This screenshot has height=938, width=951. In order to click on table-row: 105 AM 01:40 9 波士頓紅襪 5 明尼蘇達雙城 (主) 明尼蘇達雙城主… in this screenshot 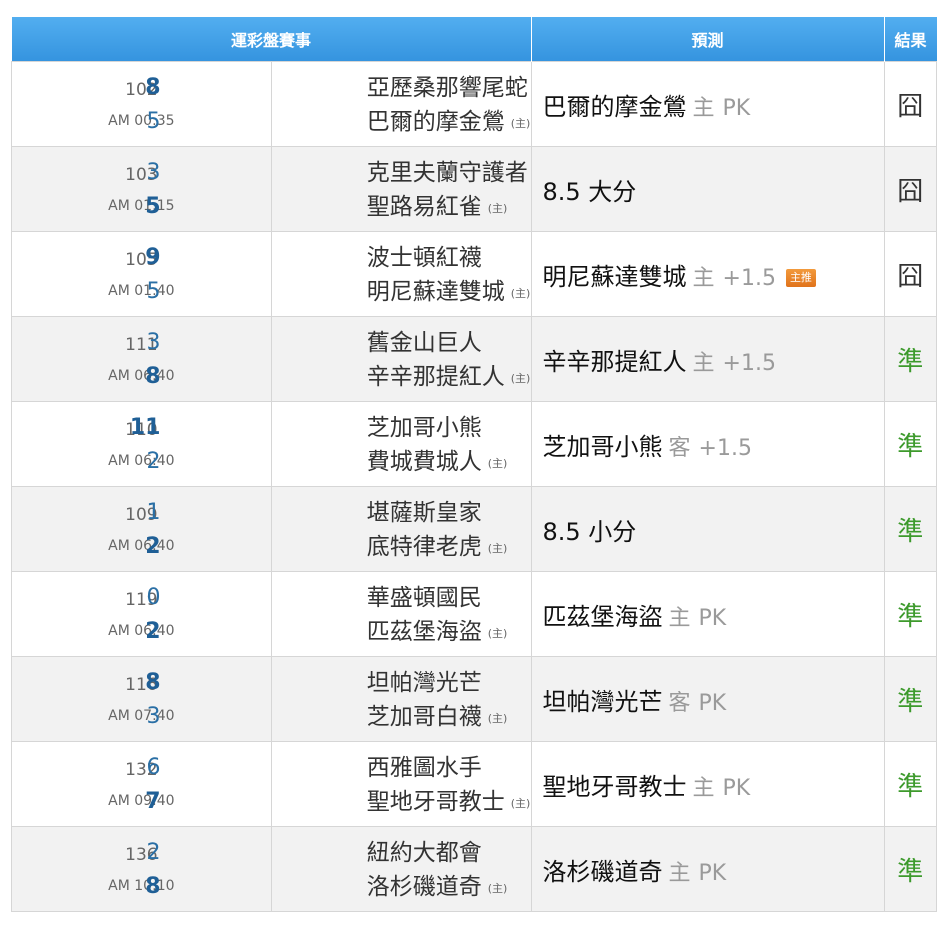, I will do `click(474, 274)`.